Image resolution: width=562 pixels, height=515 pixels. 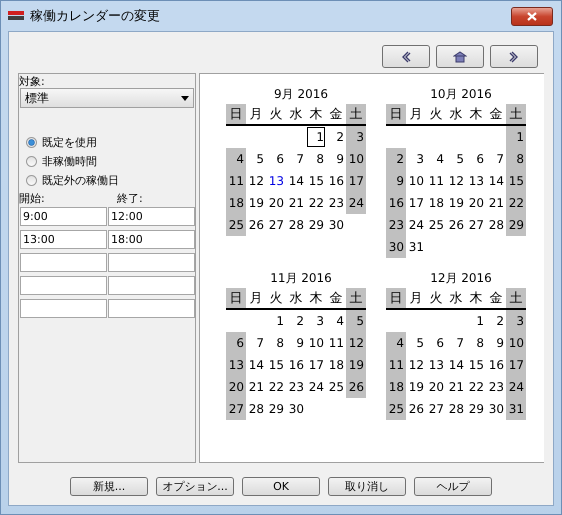 What do you see at coordinates (406, 56) in the screenshot?
I see `prev-button` at bounding box center [406, 56].